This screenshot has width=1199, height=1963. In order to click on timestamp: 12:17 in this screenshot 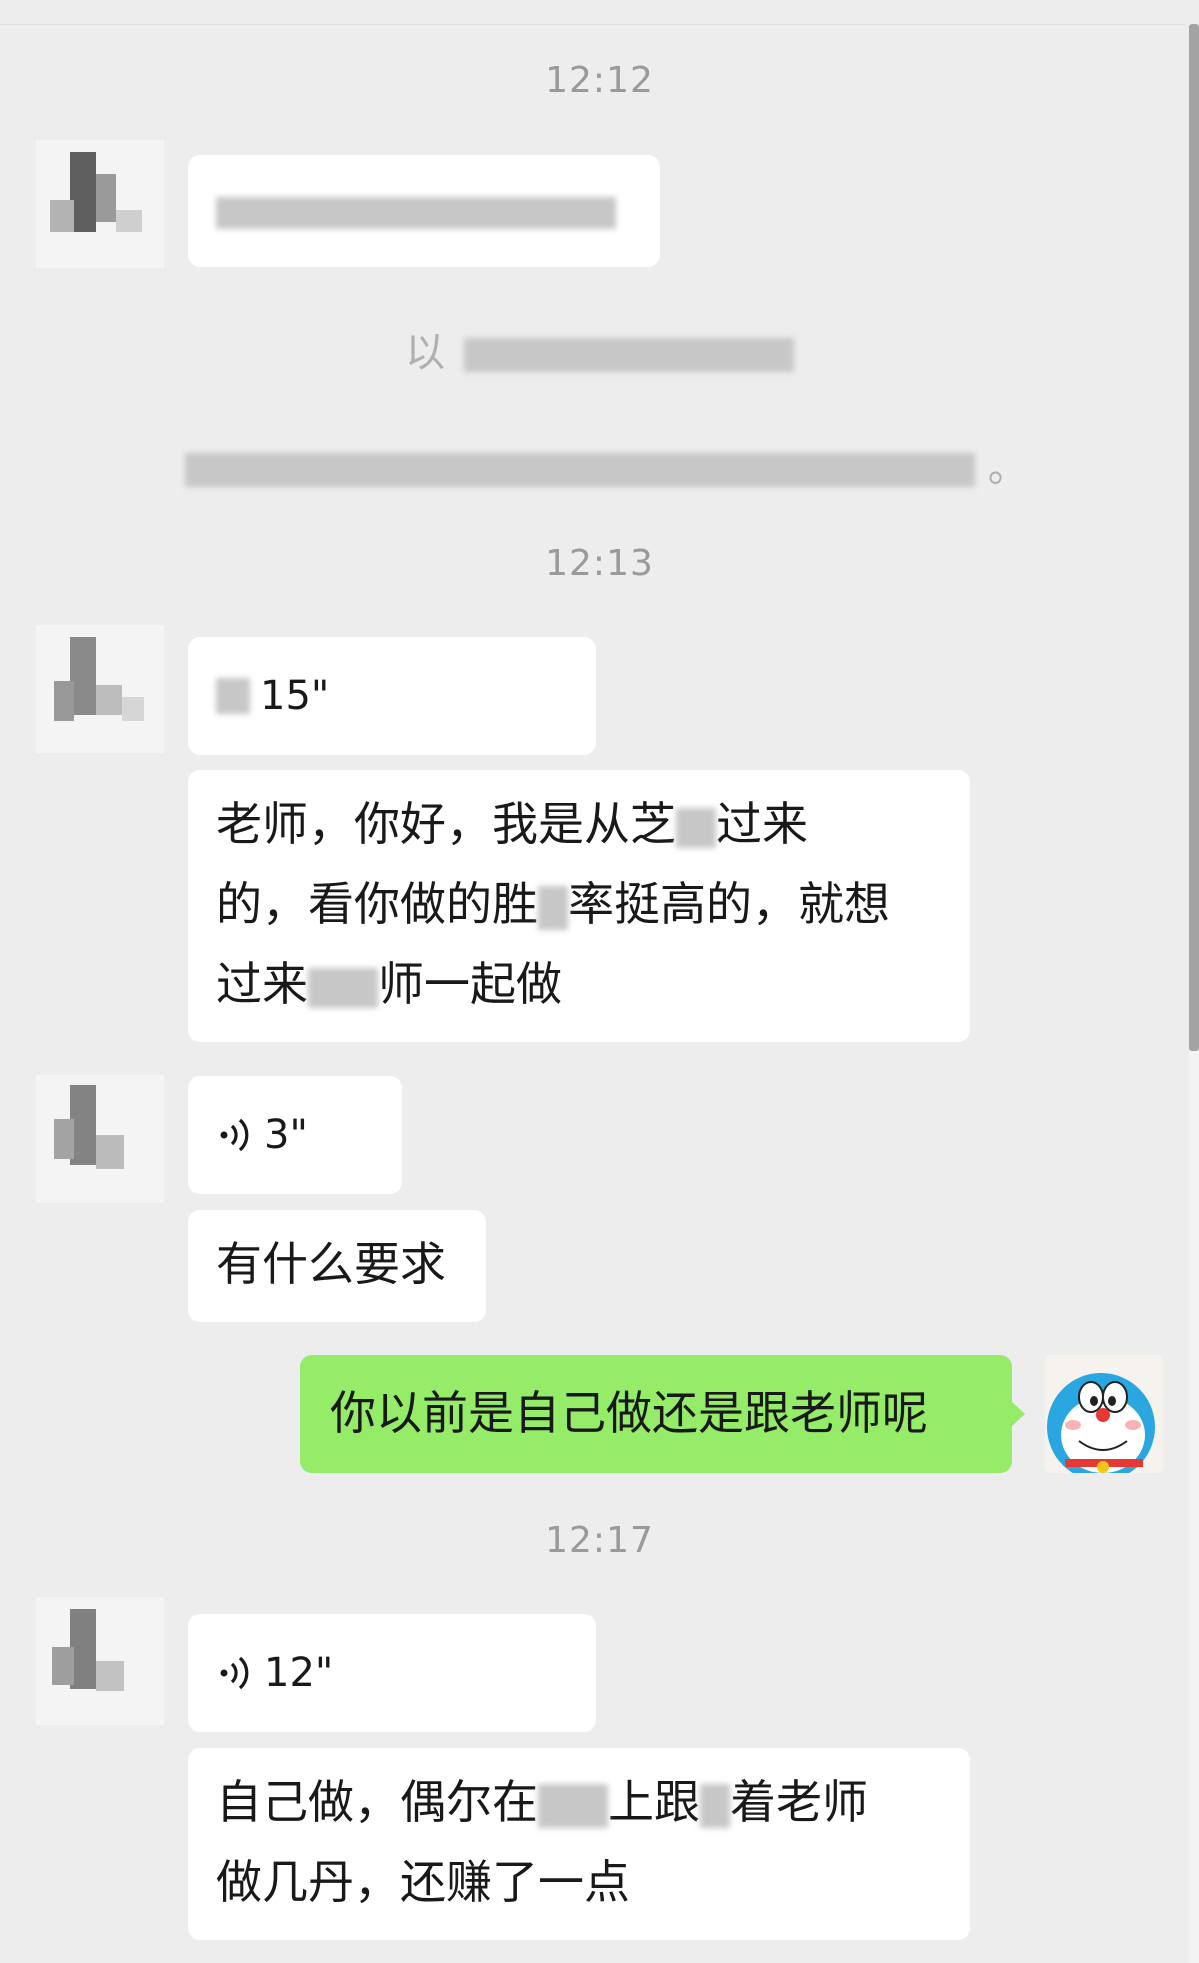, I will do `click(599, 1540)`.